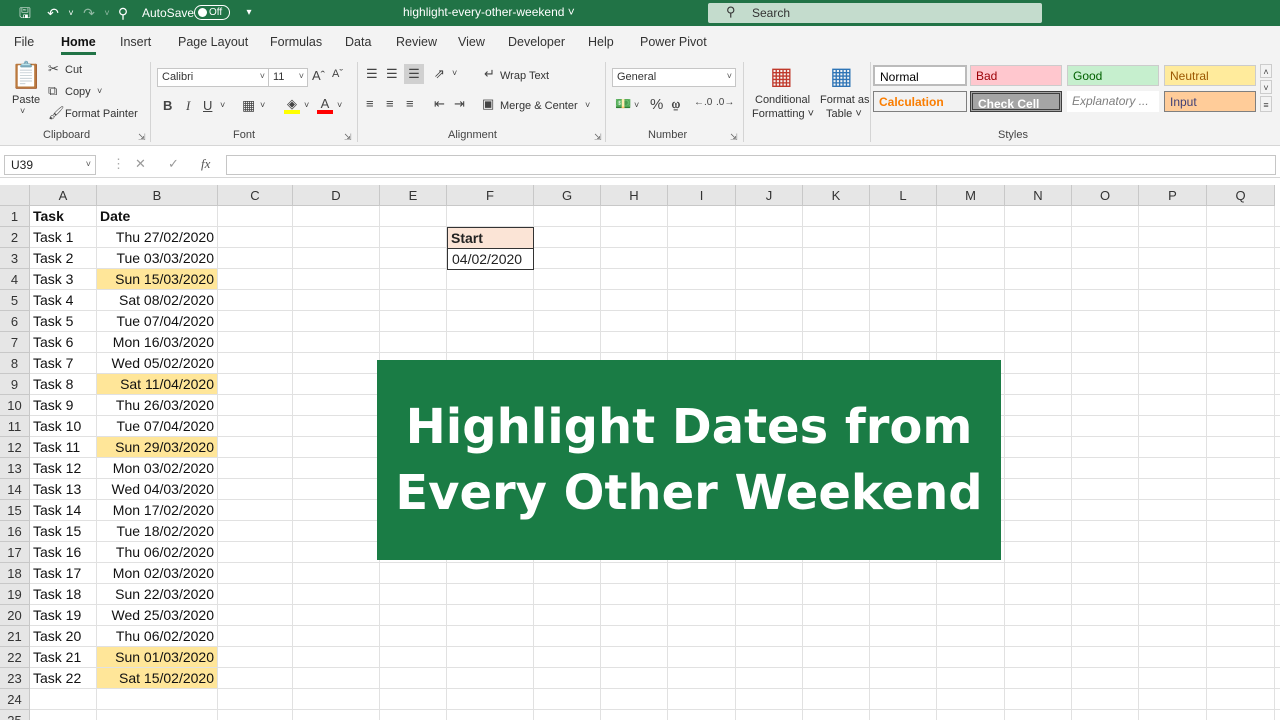 Image resolution: width=1280 pixels, height=720 pixels. What do you see at coordinates (971, 195) in the screenshot?
I see `column-header-m: M` at bounding box center [971, 195].